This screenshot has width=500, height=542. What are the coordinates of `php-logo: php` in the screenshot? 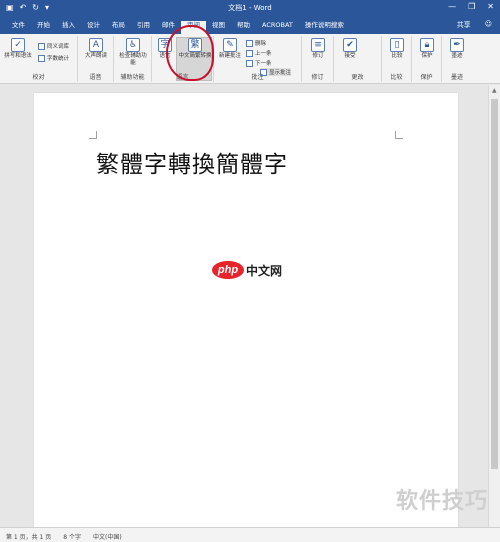 It's located at (228, 270).